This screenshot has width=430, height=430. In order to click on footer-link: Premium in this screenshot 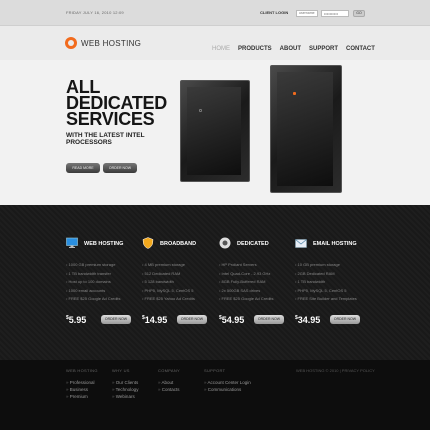, I will do `click(82, 396)`.